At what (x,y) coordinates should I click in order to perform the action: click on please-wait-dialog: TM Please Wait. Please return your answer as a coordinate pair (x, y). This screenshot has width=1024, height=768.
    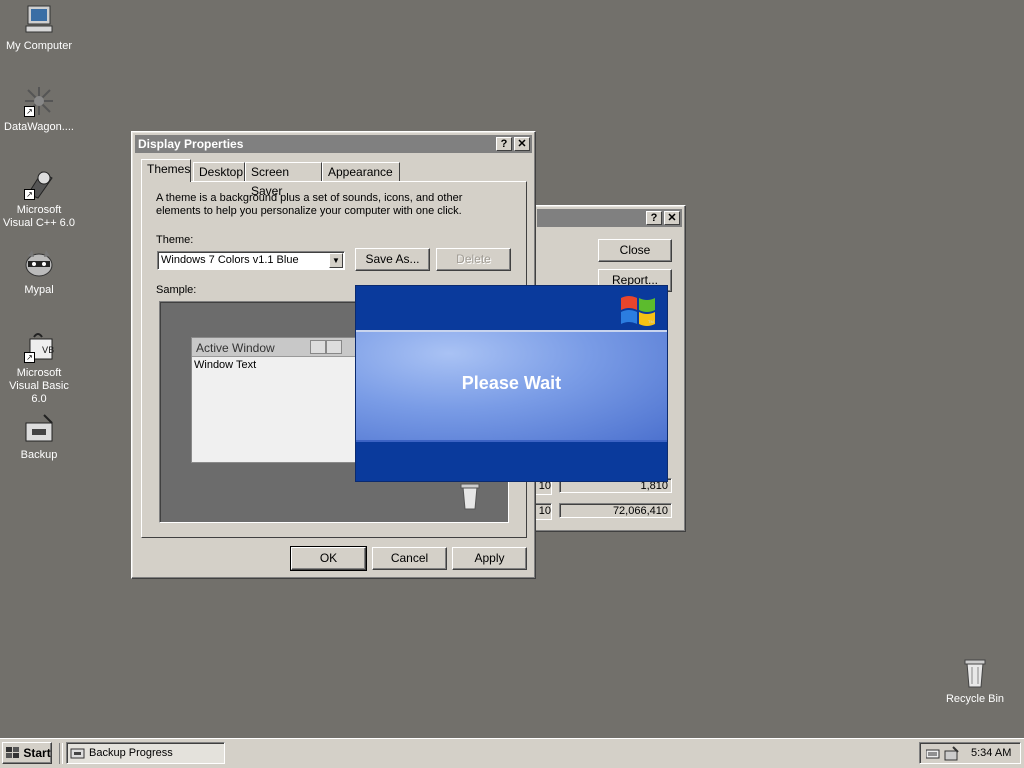
    Looking at the image, I should click on (511, 383).